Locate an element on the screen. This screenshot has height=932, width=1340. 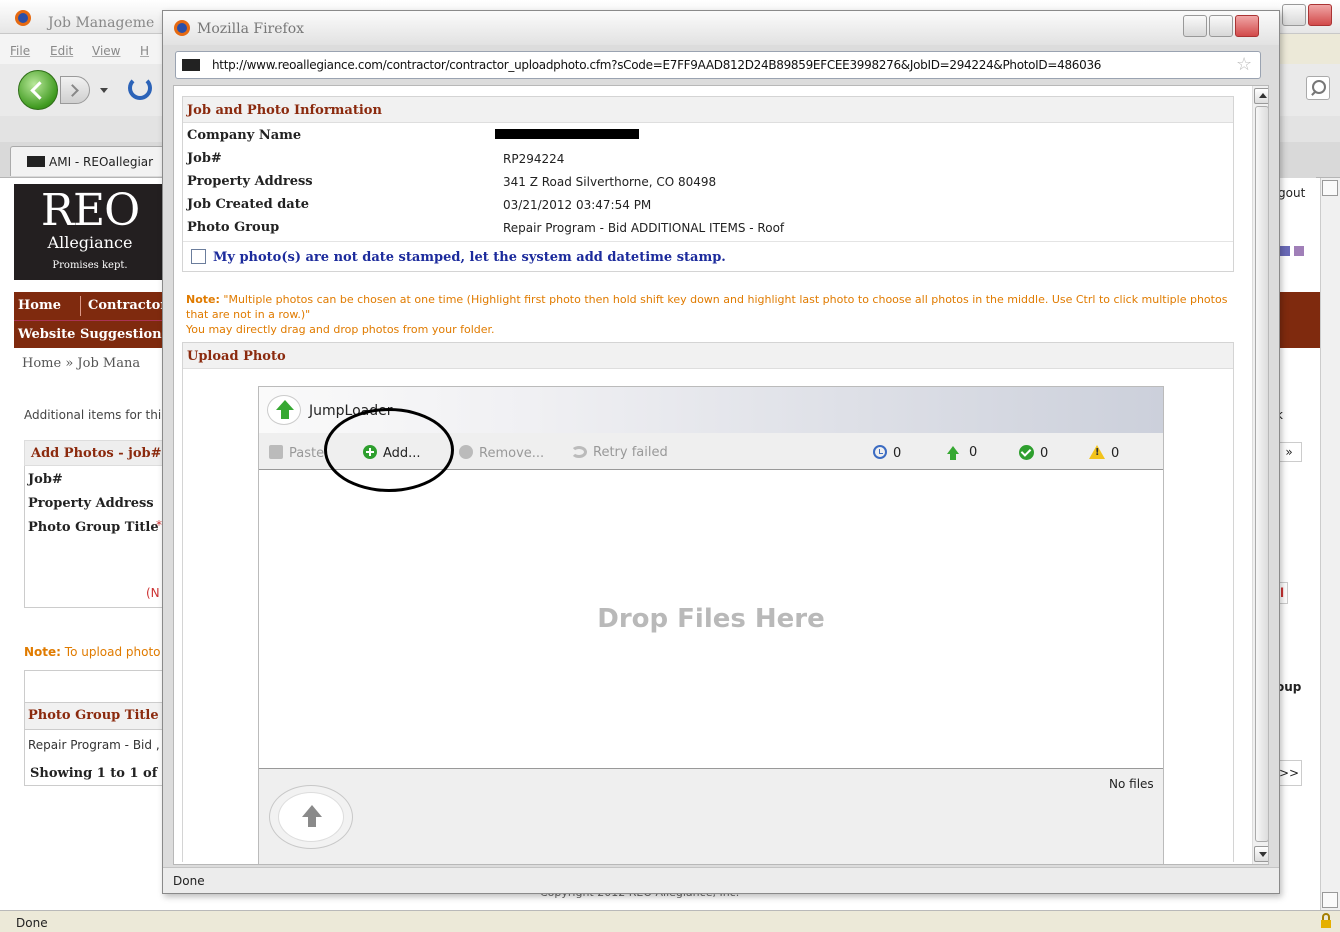
back-arrow-icon is located at coordinates (38, 90).